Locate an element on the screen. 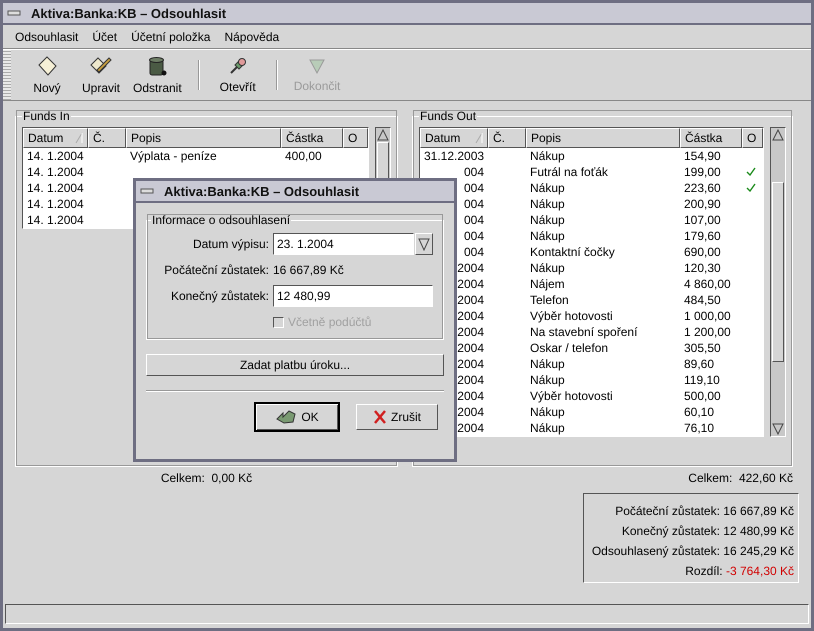  scrollbar is located at coordinates (778, 282).